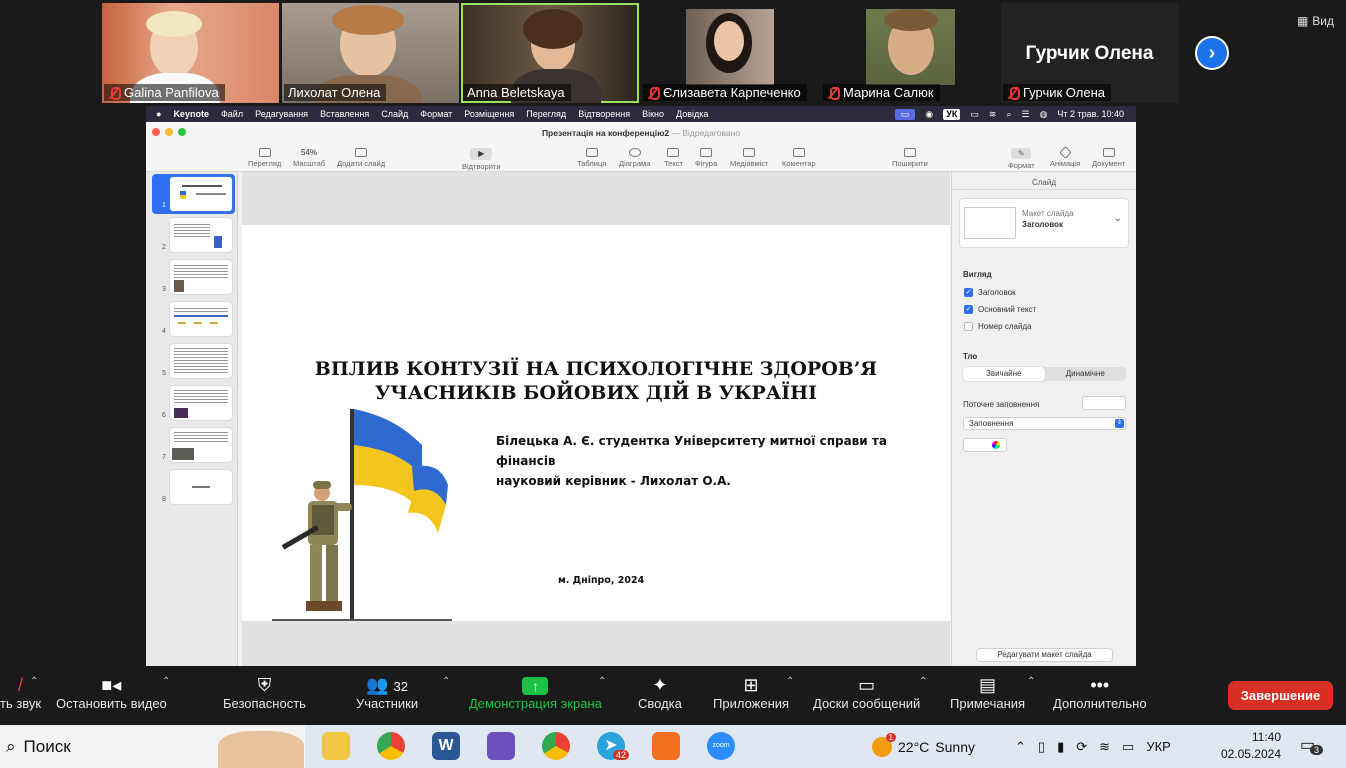 Image resolution: width=1346 pixels, height=768 pixels. Describe the element at coordinates (446, 681) in the screenshot. I see `participants-options-caret: ⌃` at that location.